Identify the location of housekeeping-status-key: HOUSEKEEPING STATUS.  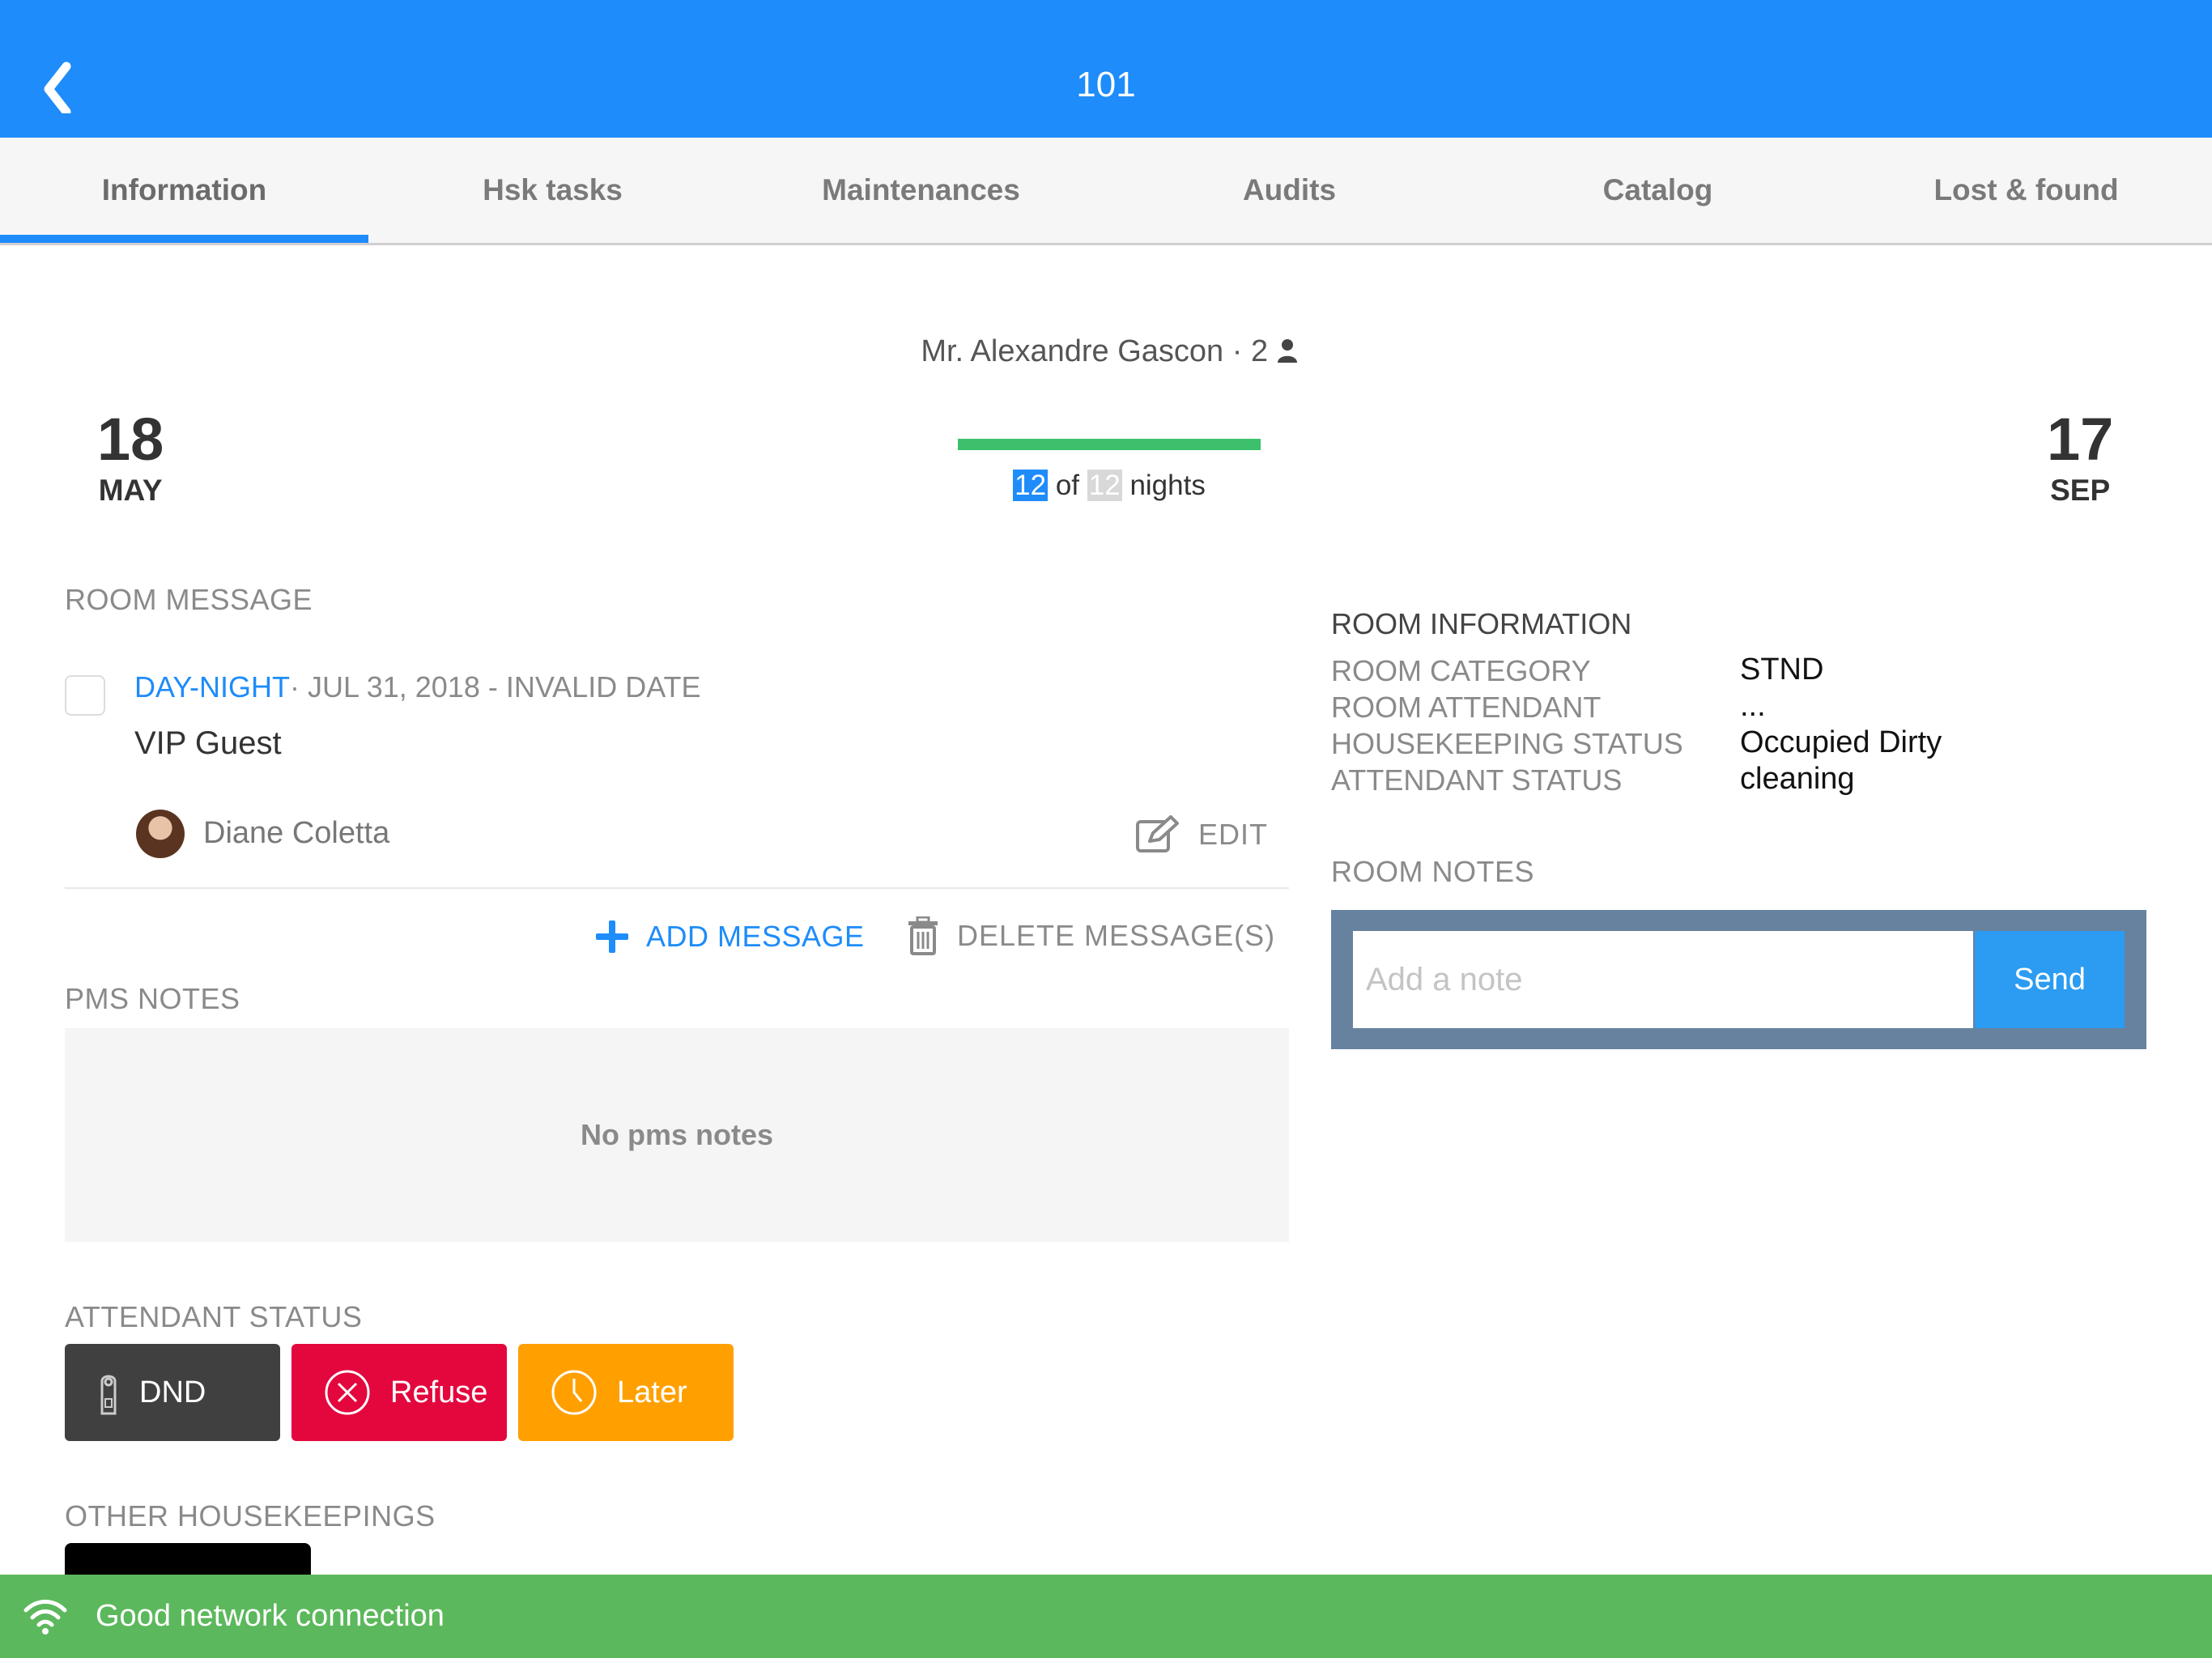
(1507, 743).